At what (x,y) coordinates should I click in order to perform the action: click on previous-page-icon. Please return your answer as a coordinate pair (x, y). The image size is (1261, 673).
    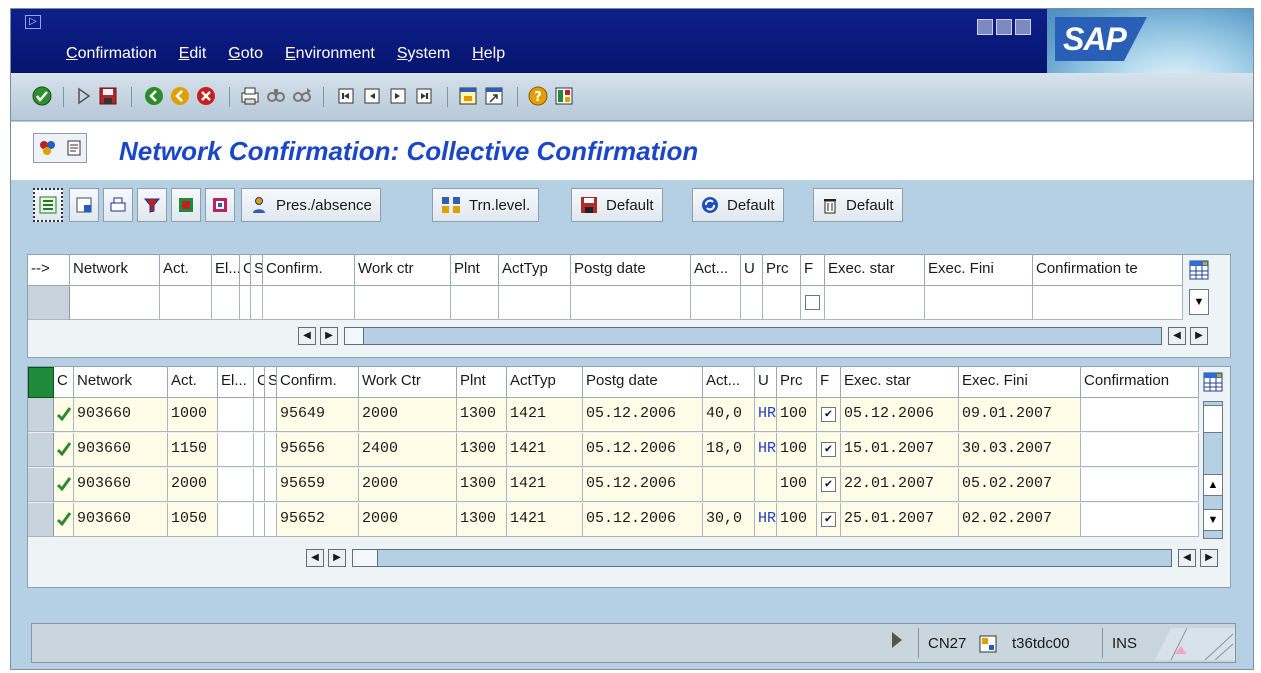
    Looking at the image, I should click on (372, 96).